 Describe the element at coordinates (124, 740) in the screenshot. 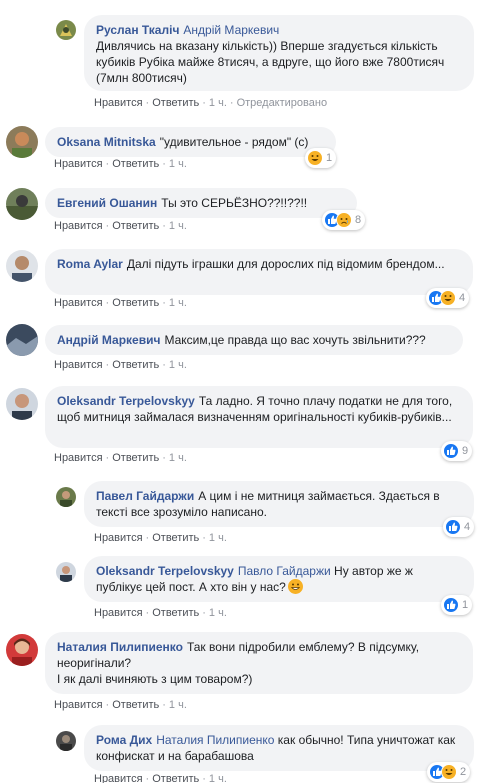

I see `comment-author: Рома Дих` at that location.